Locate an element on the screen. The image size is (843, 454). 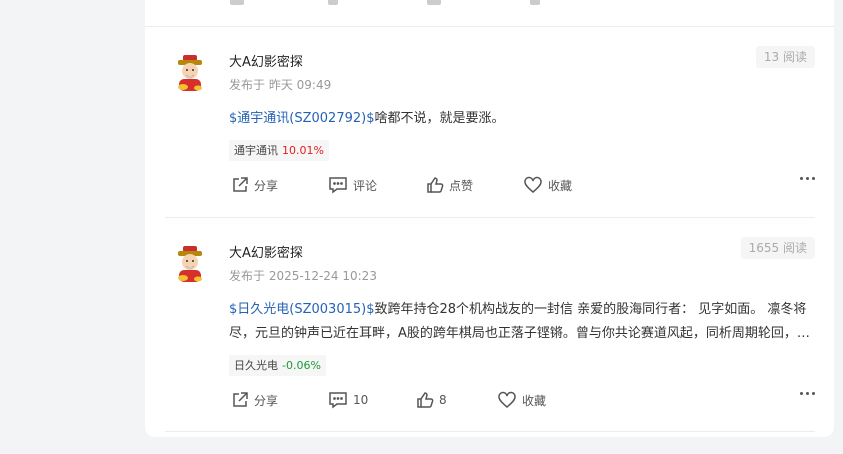
stock-tag: 日久光电 -0.06% is located at coordinates (277, 365).